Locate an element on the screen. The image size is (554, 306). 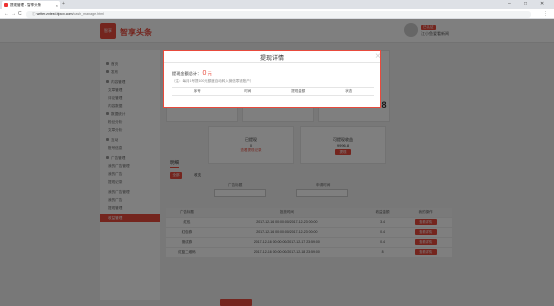
amount-label: 提现金额总计： is located at coordinates (187, 73).